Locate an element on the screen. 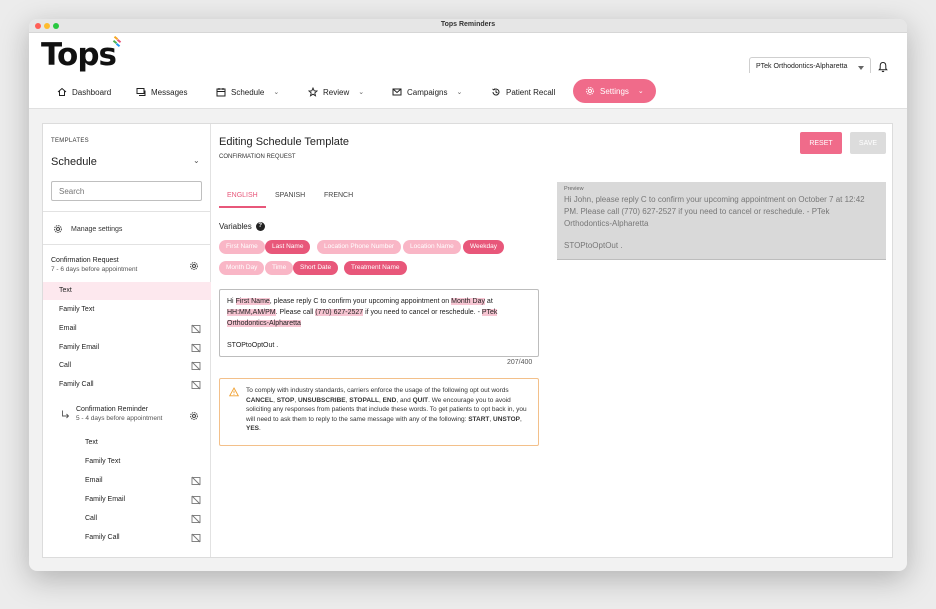 The height and width of the screenshot is (609, 936). group-title: Confirmation Reminder is located at coordinates (112, 409).